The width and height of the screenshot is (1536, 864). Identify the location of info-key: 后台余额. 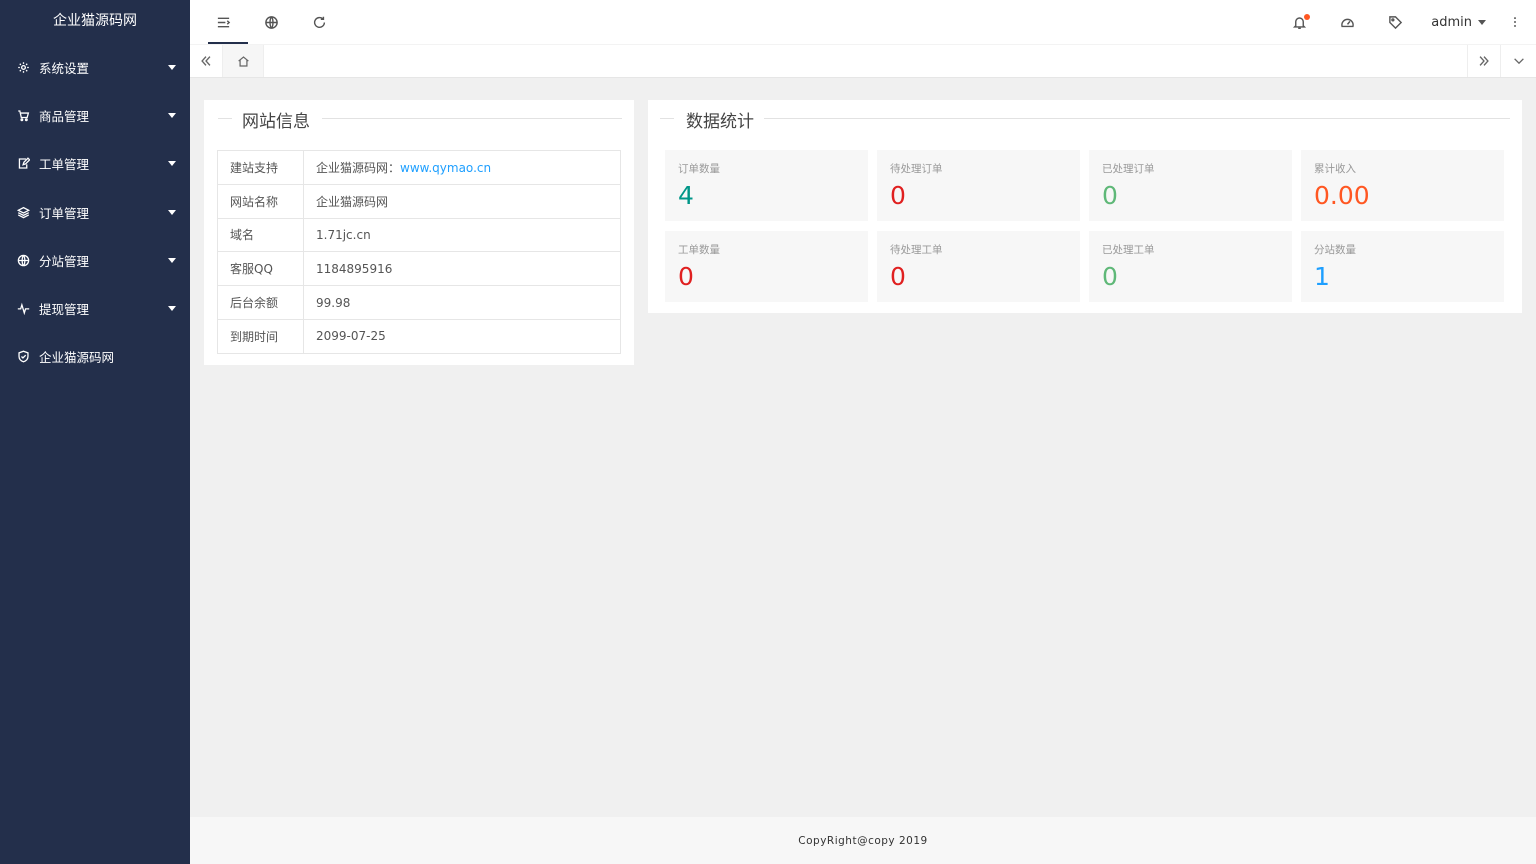
(260, 302).